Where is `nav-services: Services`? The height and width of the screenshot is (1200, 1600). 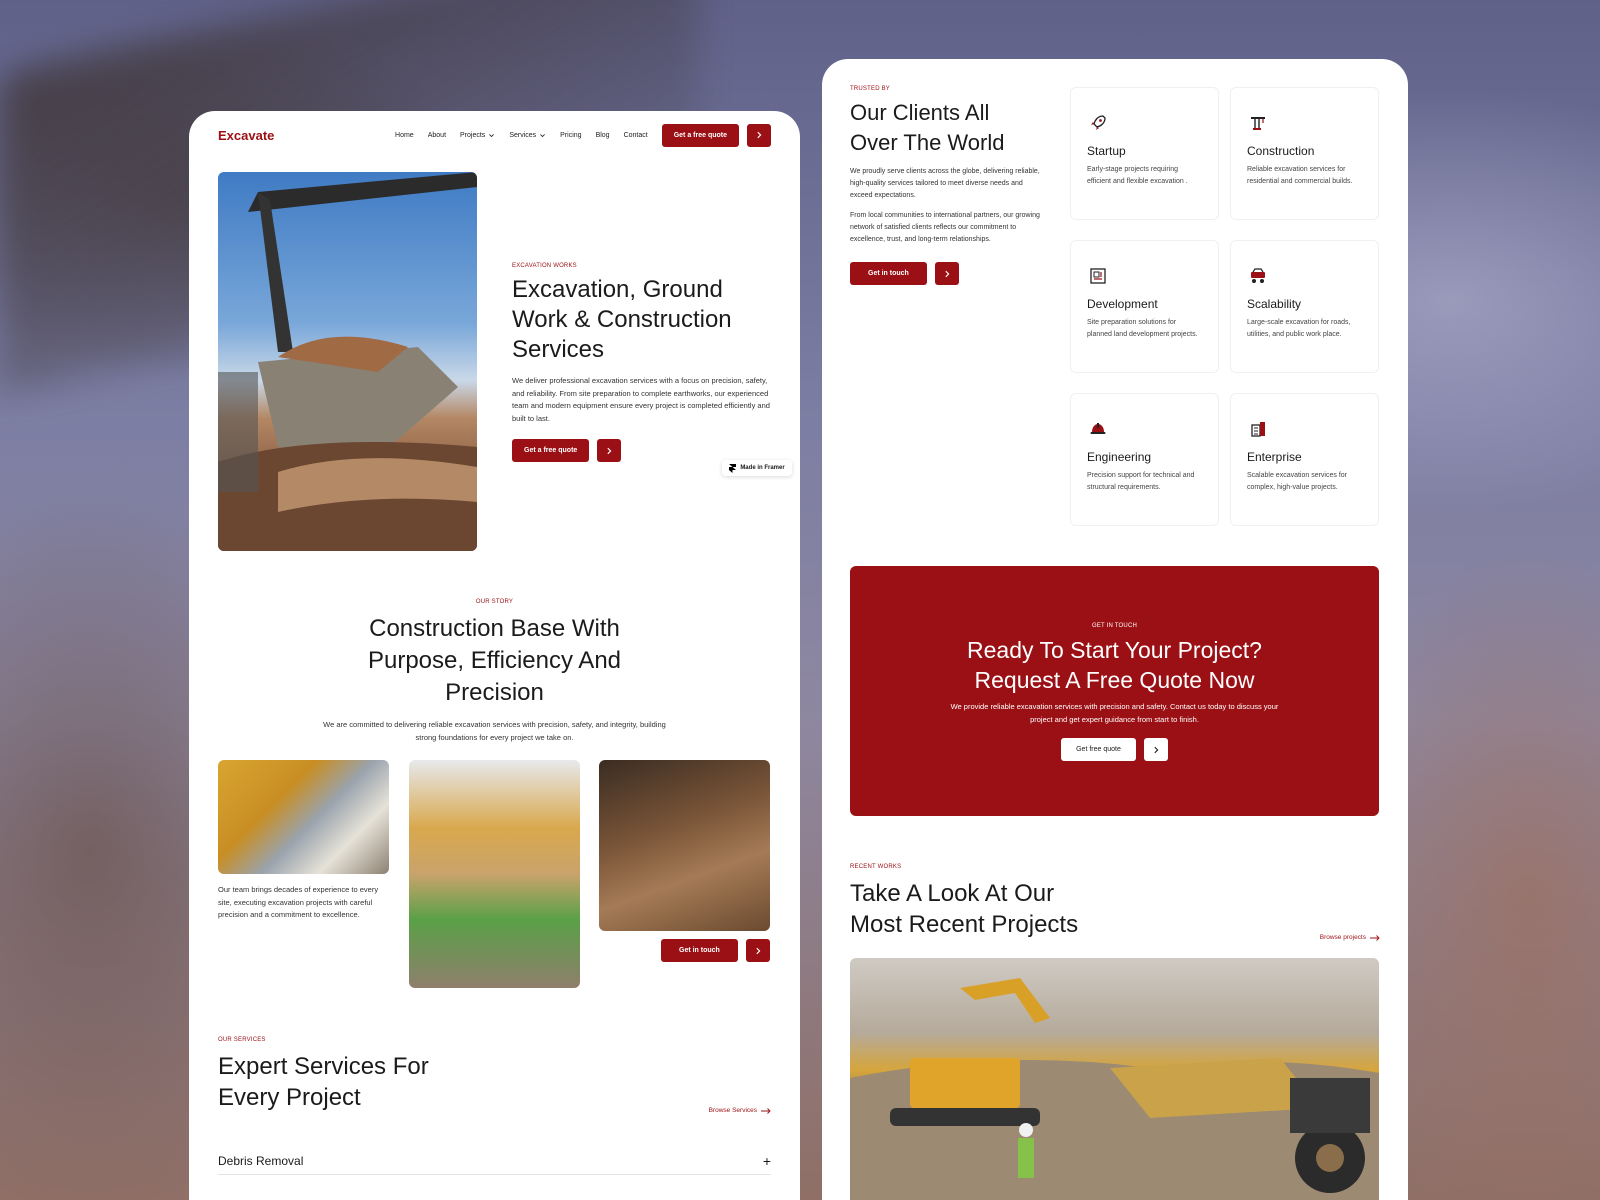 nav-services: Services is located at coordinates (527, 135).